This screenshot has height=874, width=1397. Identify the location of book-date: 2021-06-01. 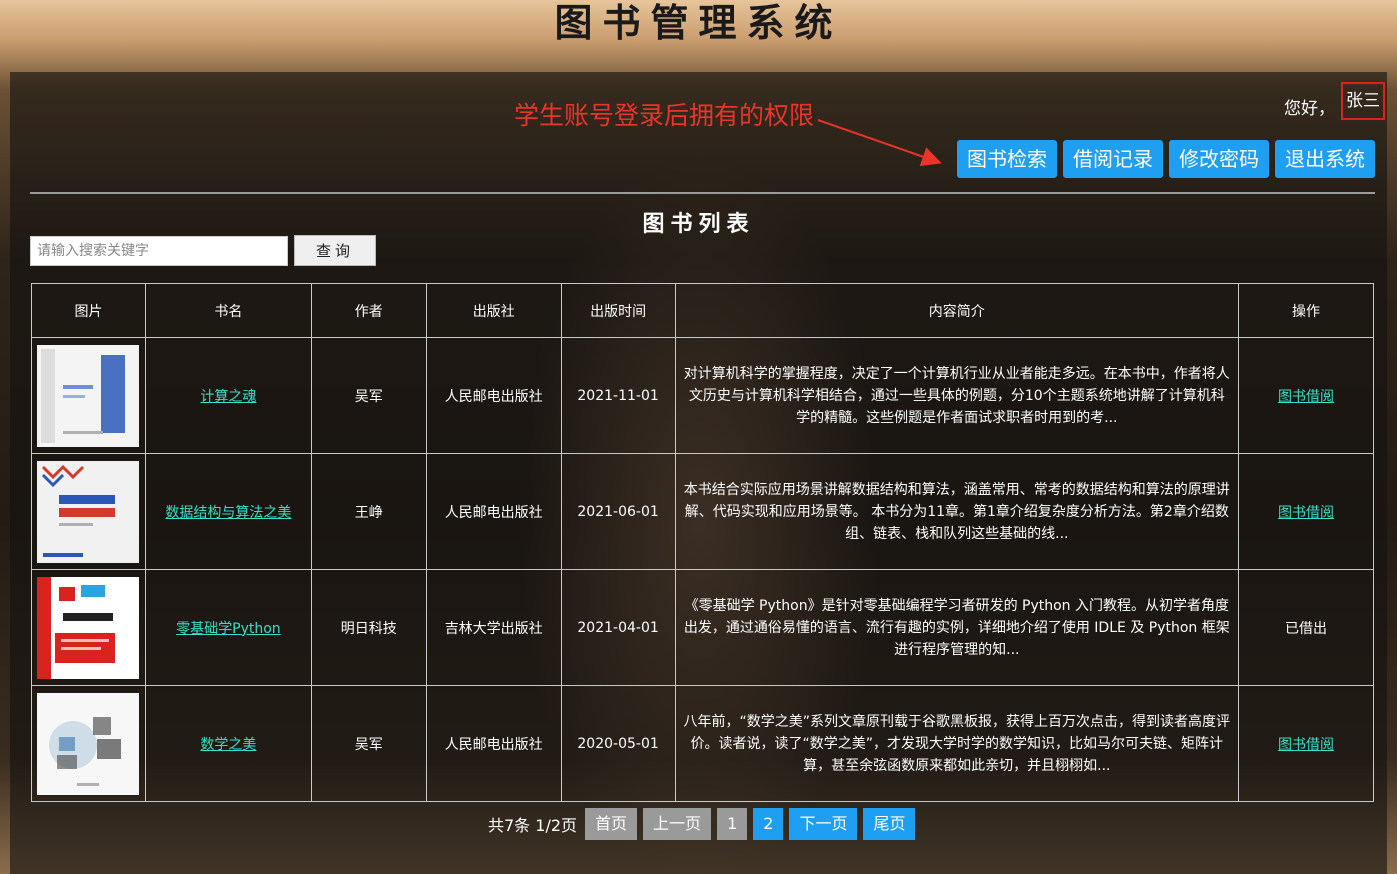
(618, 511).